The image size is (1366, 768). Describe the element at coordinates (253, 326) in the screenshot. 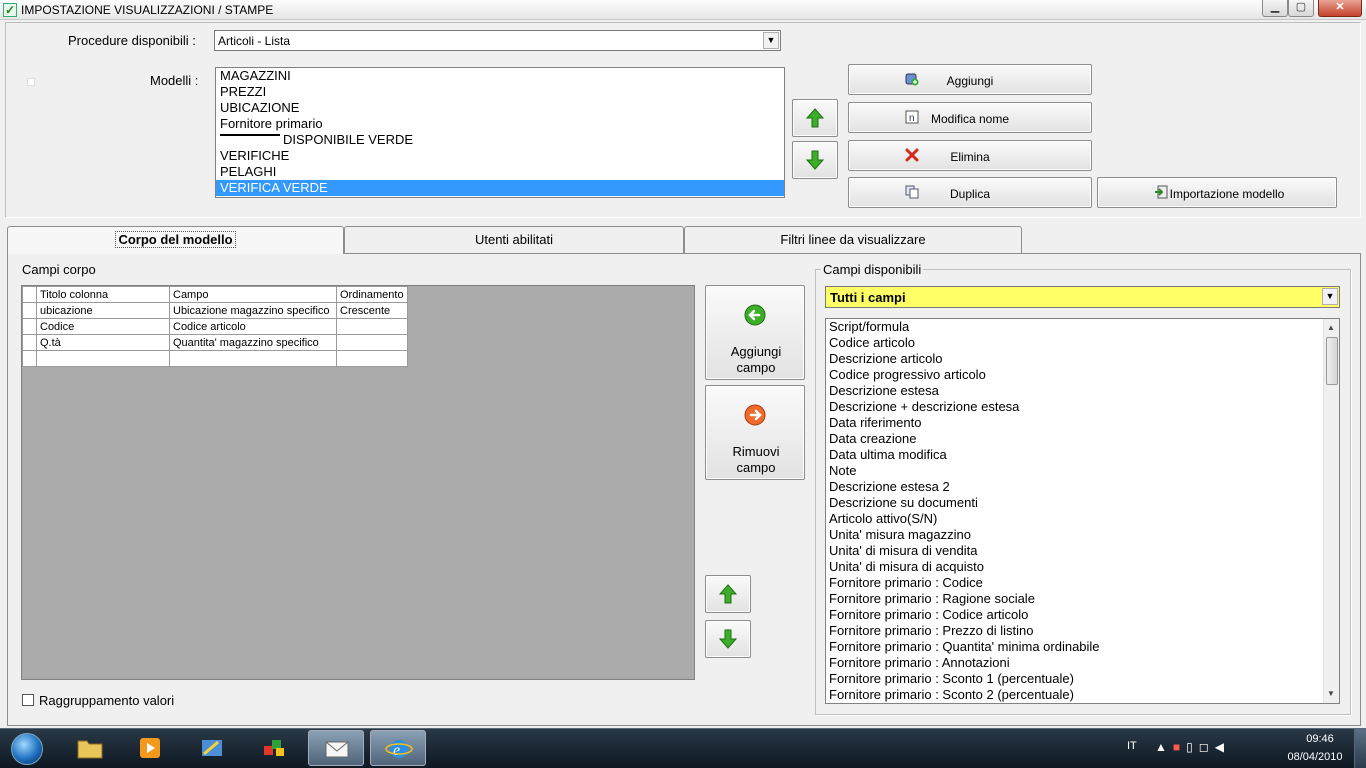

I see `table-cell: Codice articolo` at that location.